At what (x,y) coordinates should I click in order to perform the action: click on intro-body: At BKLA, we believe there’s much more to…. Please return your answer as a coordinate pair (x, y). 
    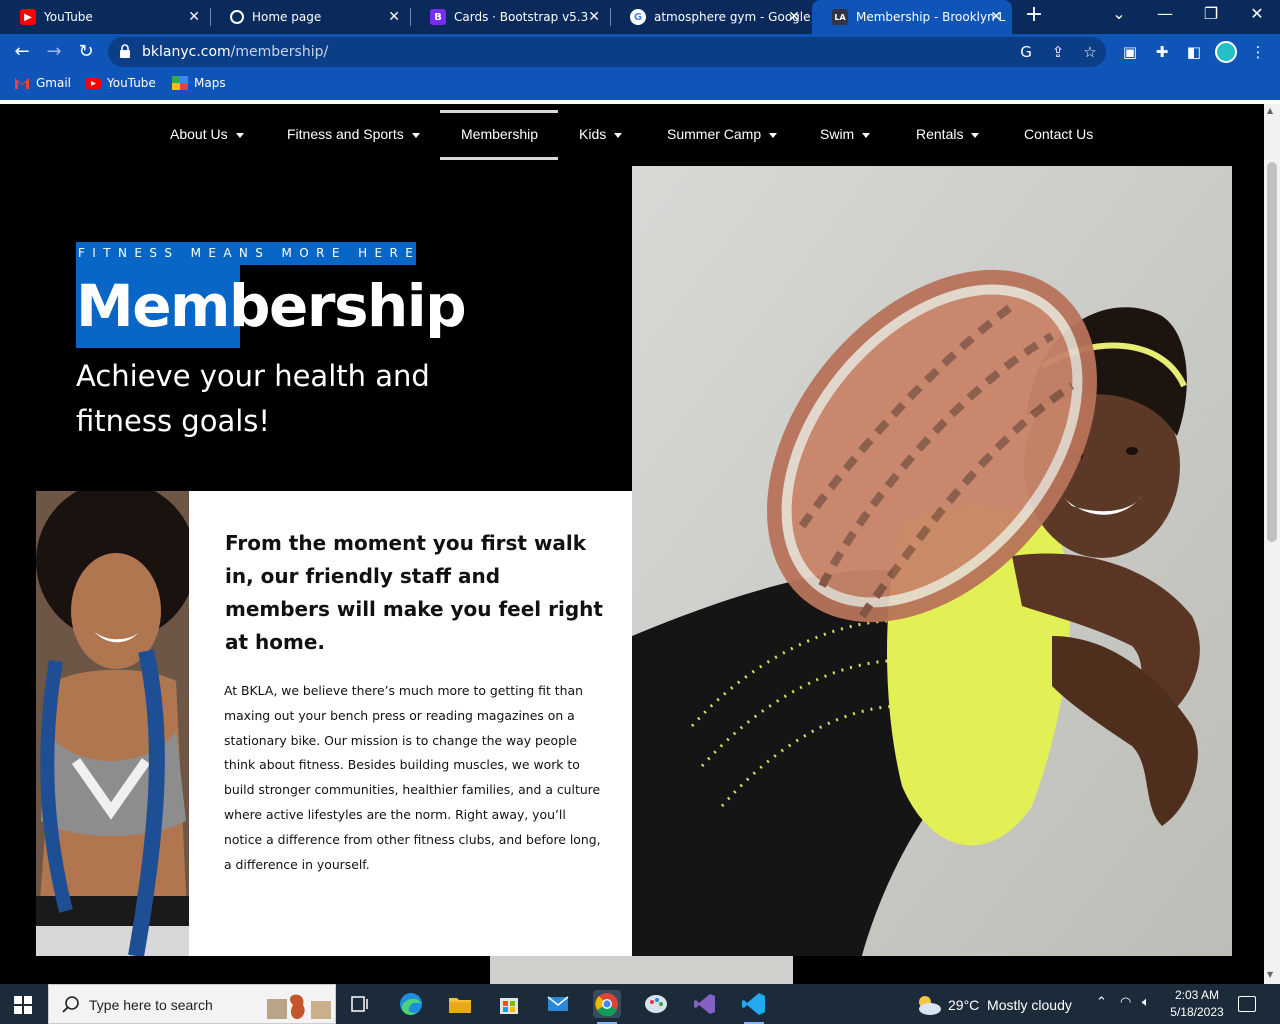
    Looking at the image, I should click on (412, 777).